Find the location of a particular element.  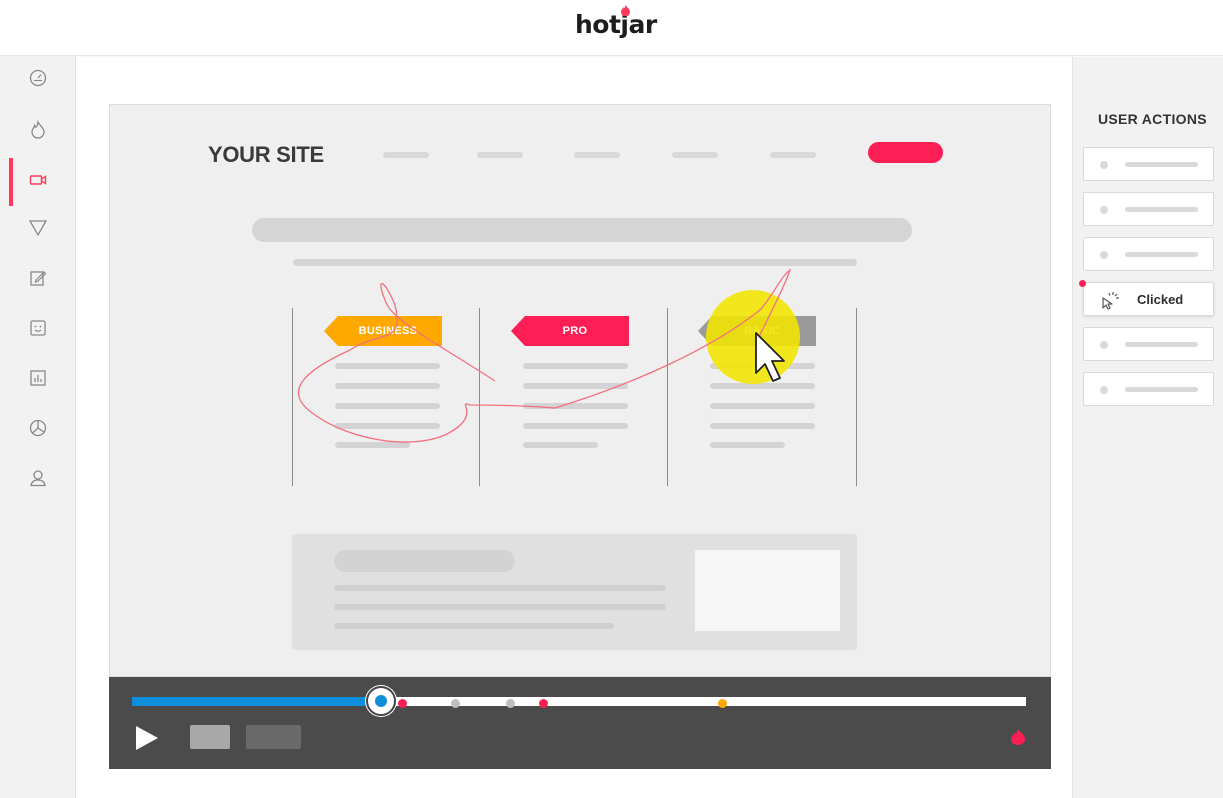

user-icon is located at coordinates (38, 478).